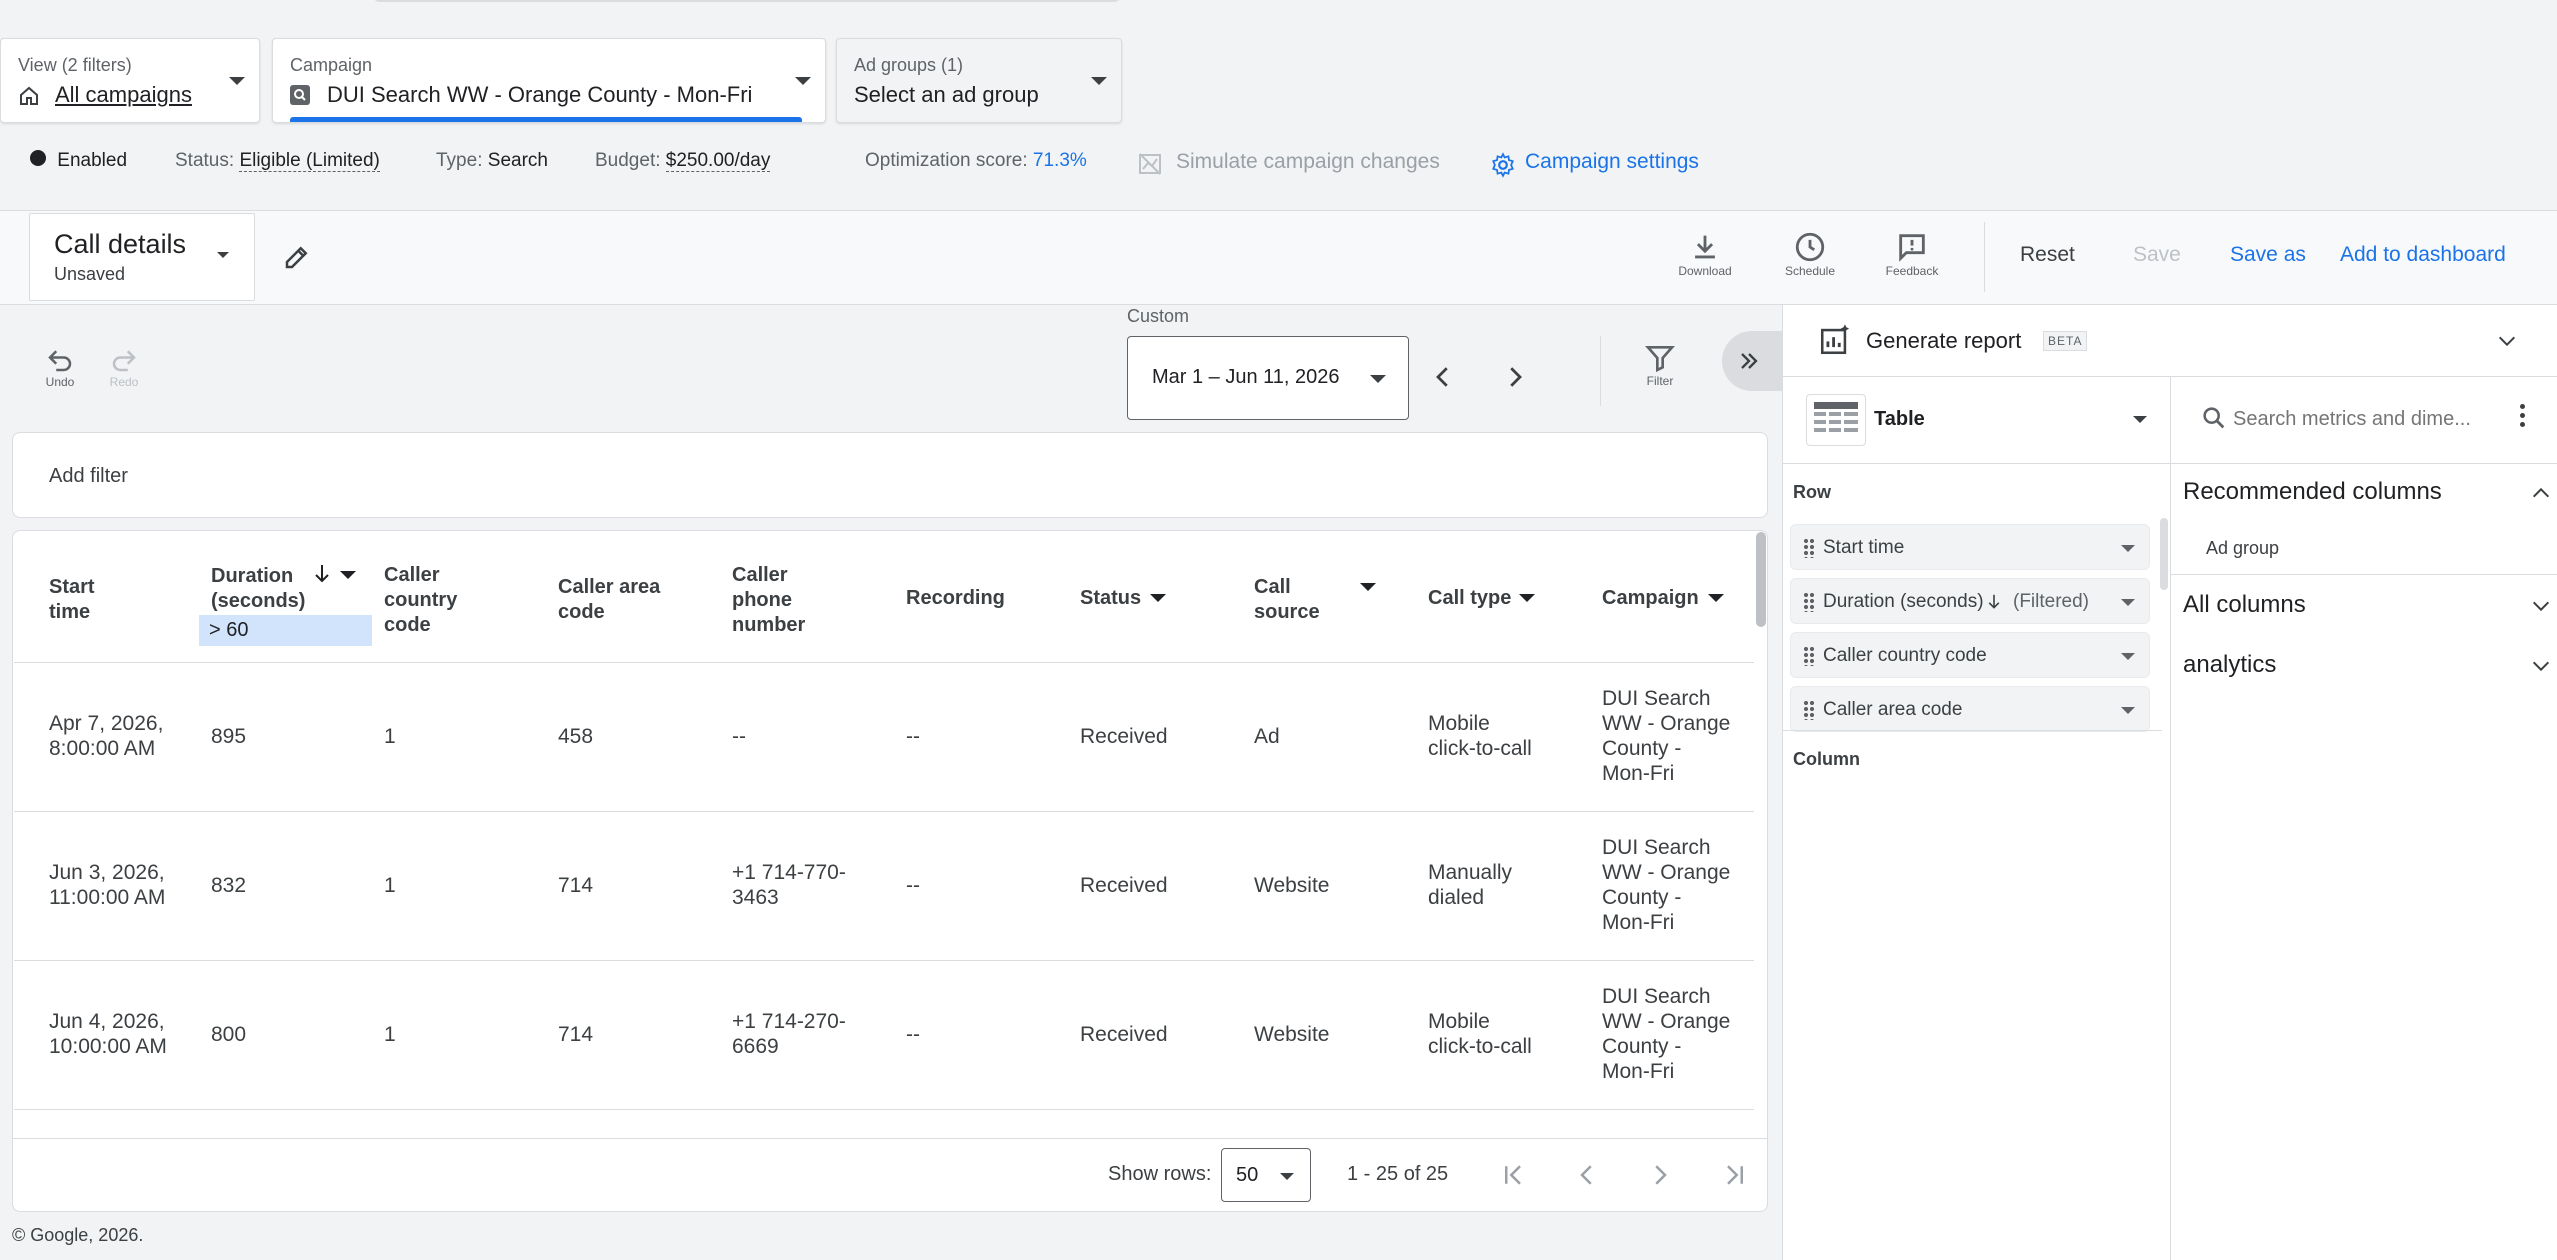  I want to click on filter-button: Filter, so click(1660, 365).